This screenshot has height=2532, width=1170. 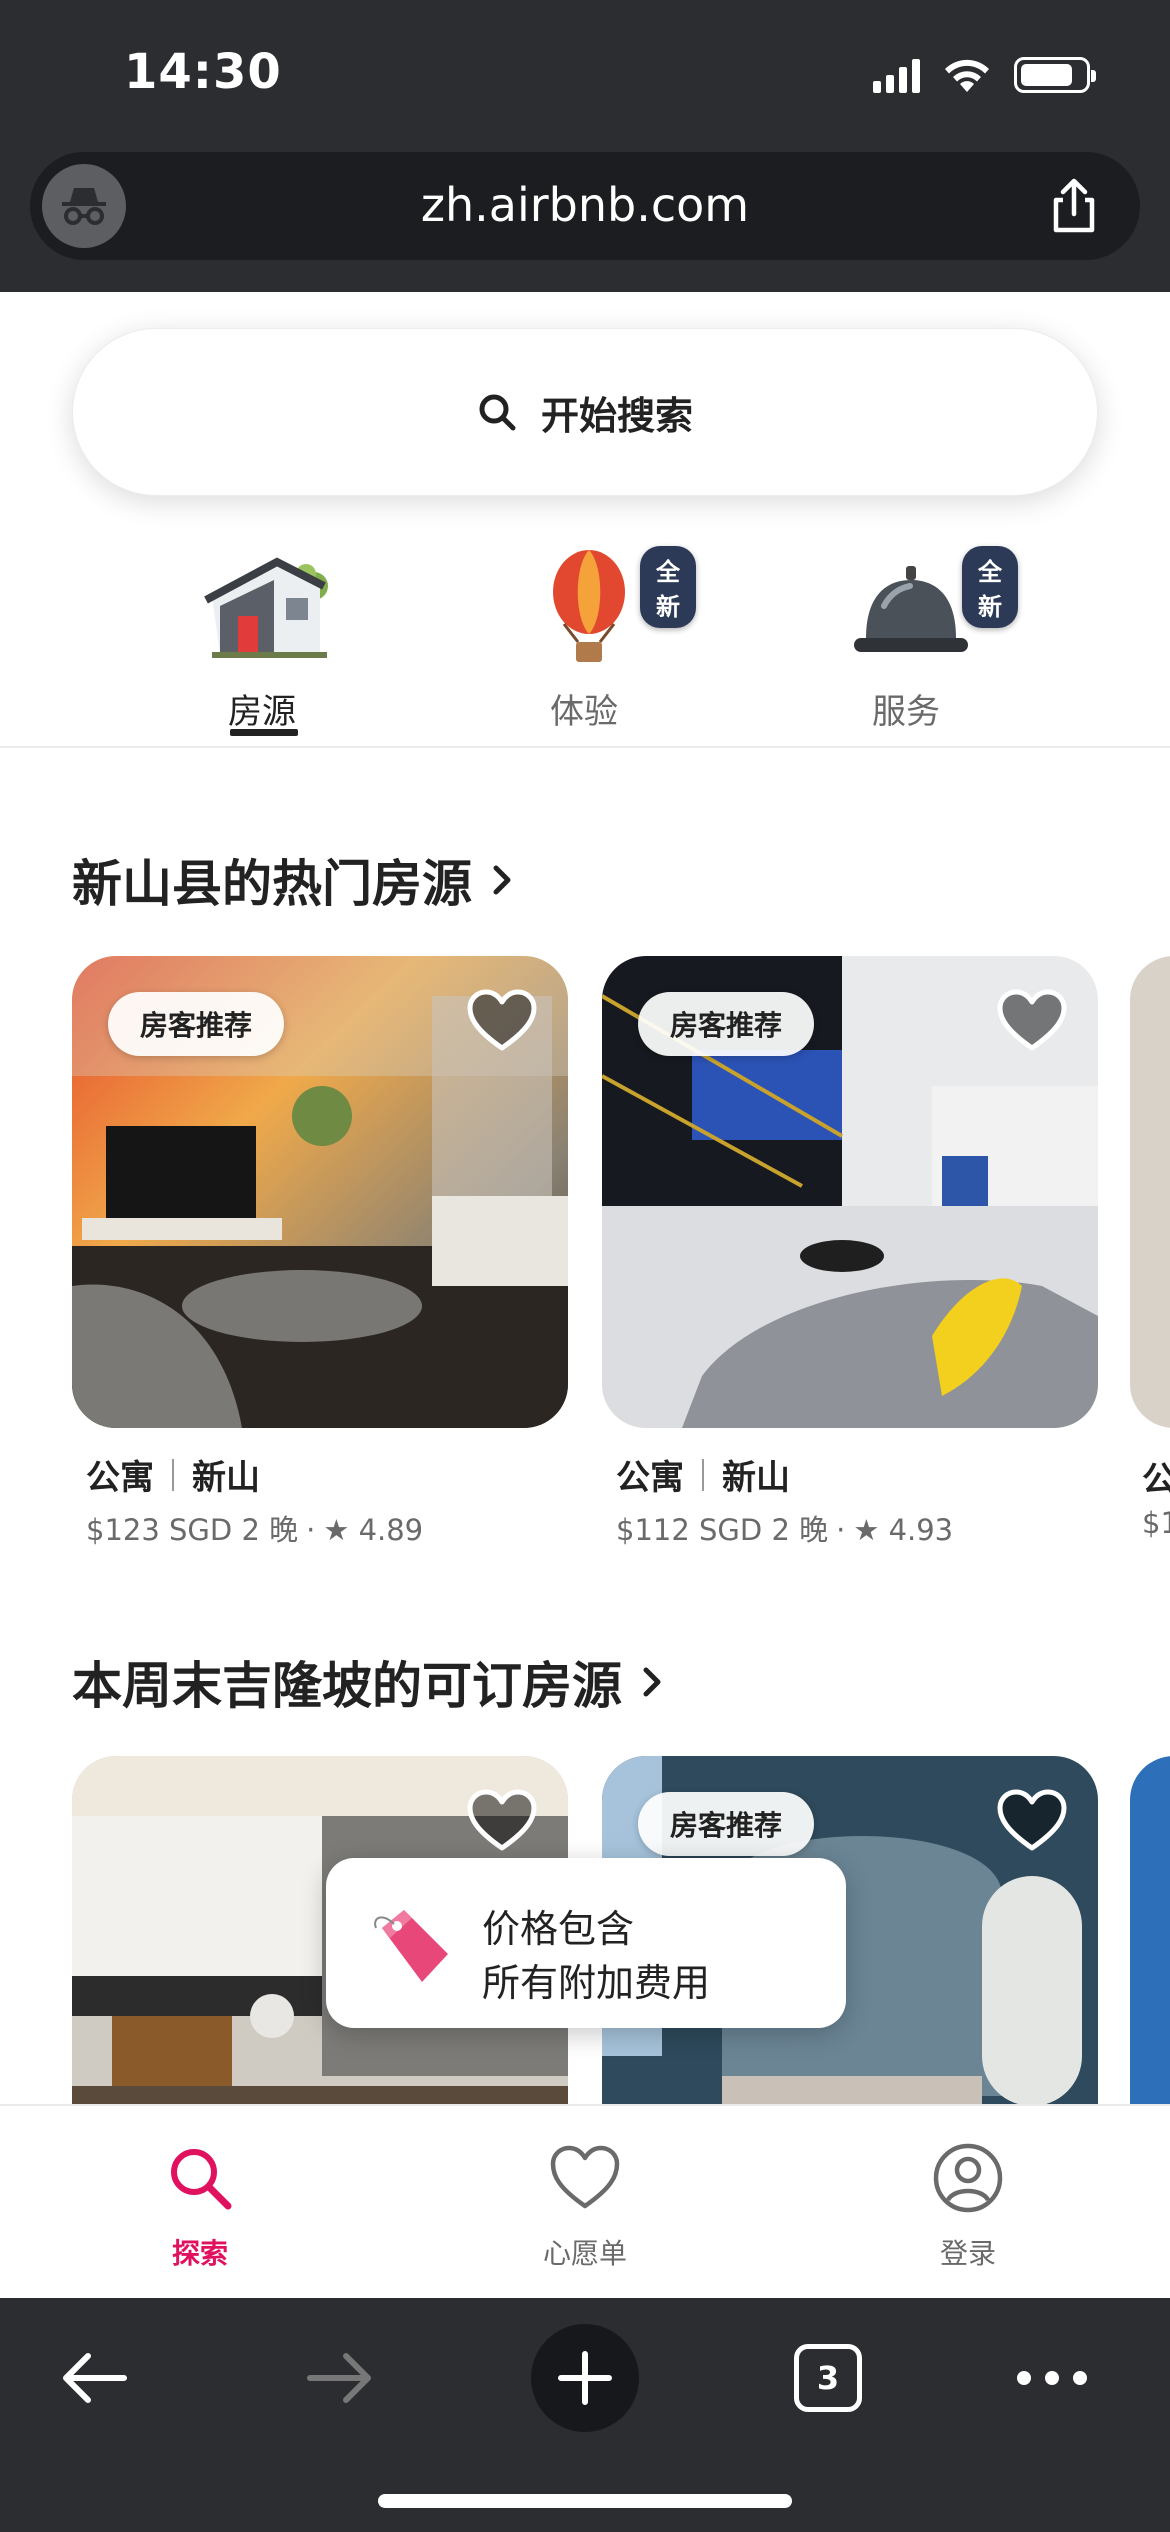 What do you see at coordinates (584, 712) in the screenshot?
I see `tab-experiences-label: 体验` at bounding box center [584, 712].